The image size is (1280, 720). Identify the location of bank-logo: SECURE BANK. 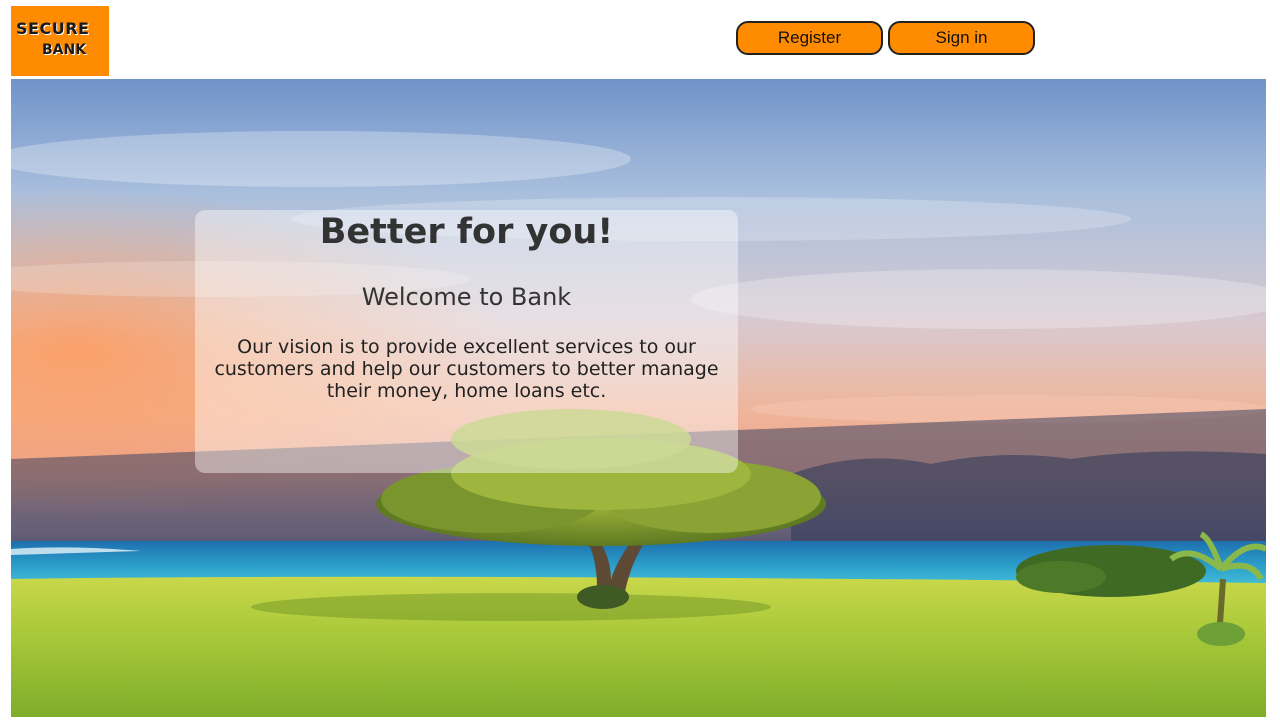
(60, 41).